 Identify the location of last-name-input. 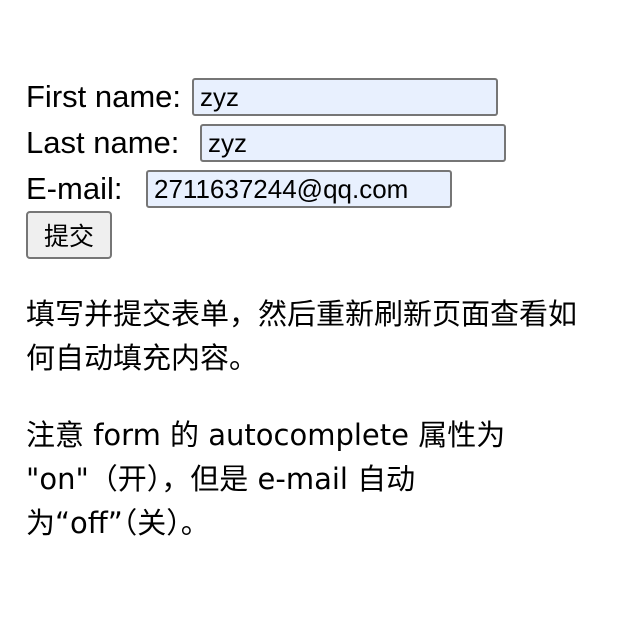
(353, 143).